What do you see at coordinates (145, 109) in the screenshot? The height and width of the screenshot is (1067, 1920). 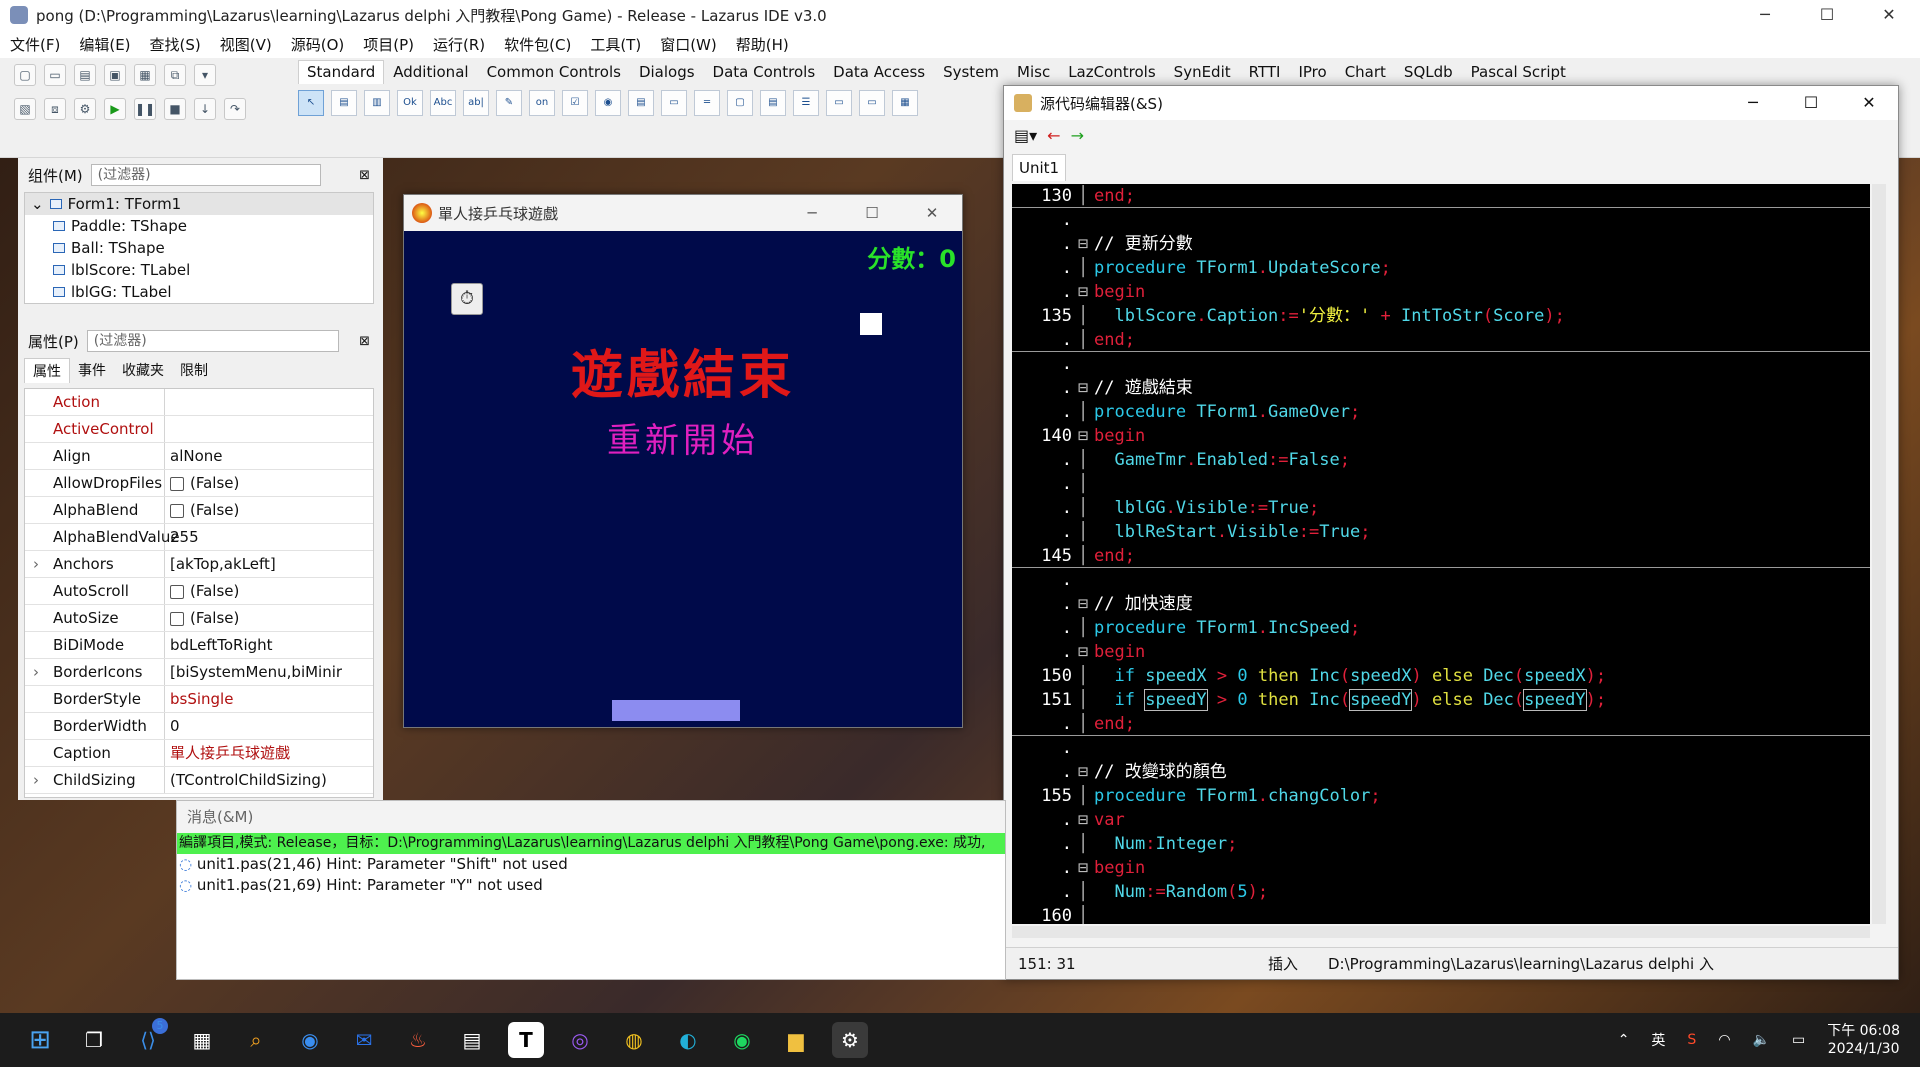 I see `pause-icon: ❚❚` at bounding box center [145, 109].